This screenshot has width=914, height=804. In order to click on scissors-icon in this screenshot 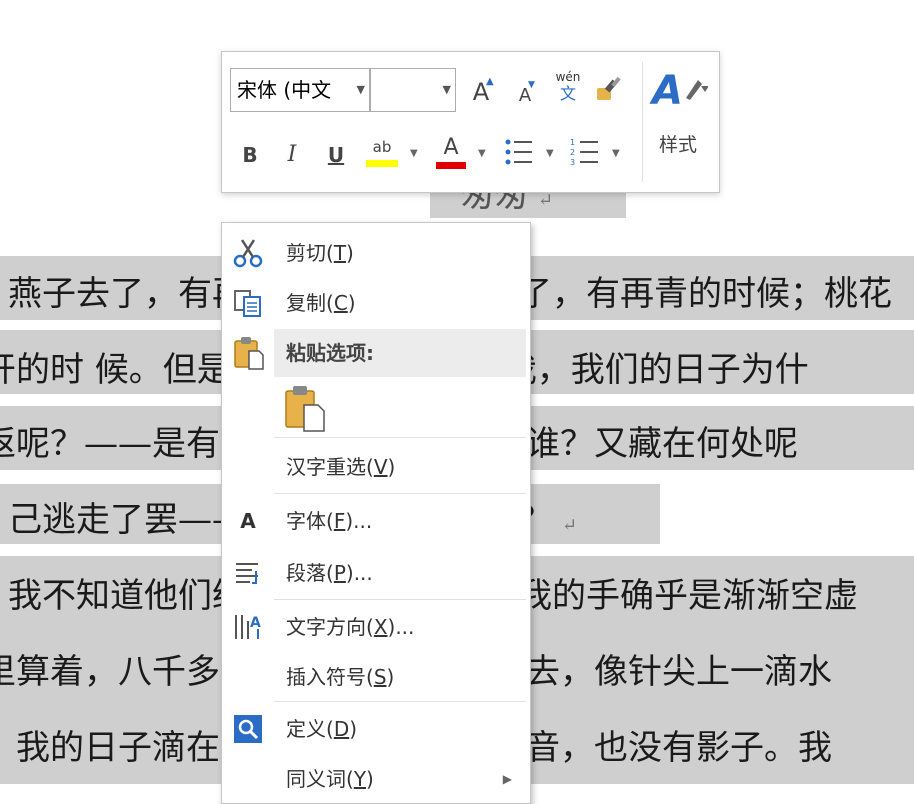, I will do `click(248, 253)`.